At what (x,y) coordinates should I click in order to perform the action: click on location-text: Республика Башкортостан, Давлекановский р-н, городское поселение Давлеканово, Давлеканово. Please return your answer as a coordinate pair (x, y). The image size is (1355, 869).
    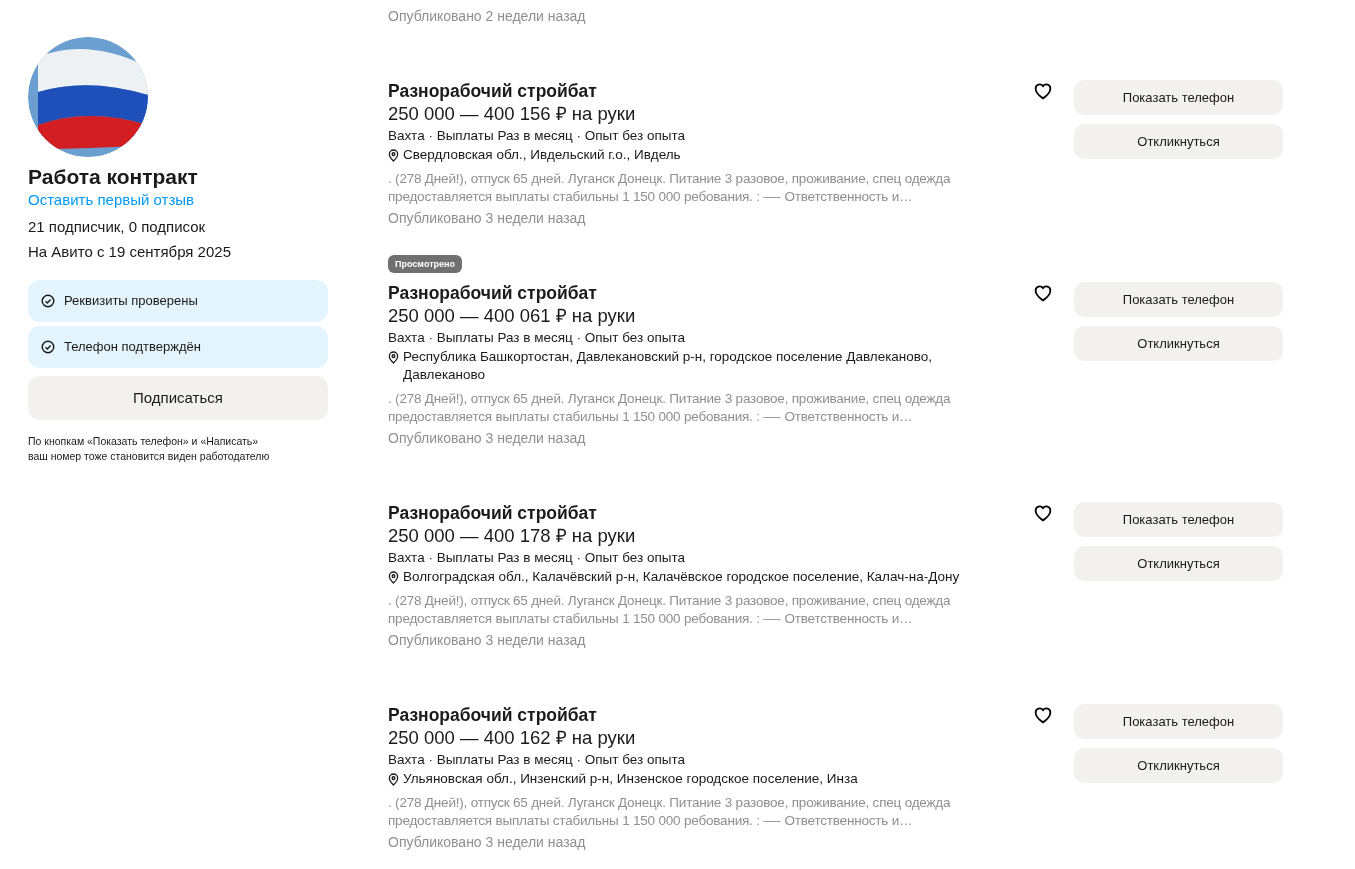
    Looking at the image, I should click on (668, 366).